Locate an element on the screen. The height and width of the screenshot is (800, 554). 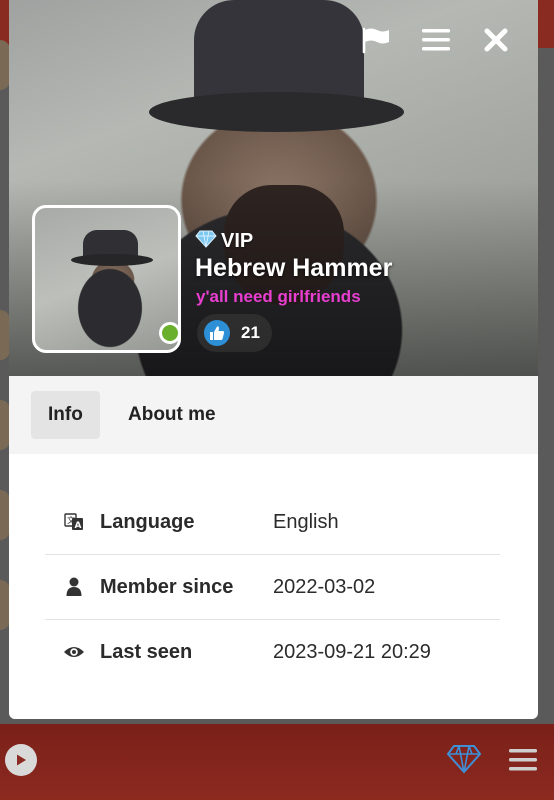
user-icon is located at coordinates (74, 587).